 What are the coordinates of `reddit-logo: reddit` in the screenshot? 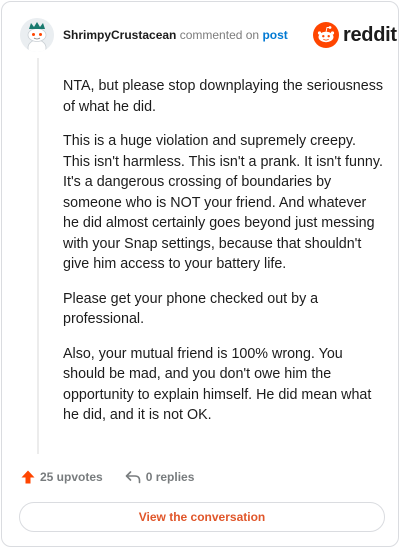 It's located at (355, 35).